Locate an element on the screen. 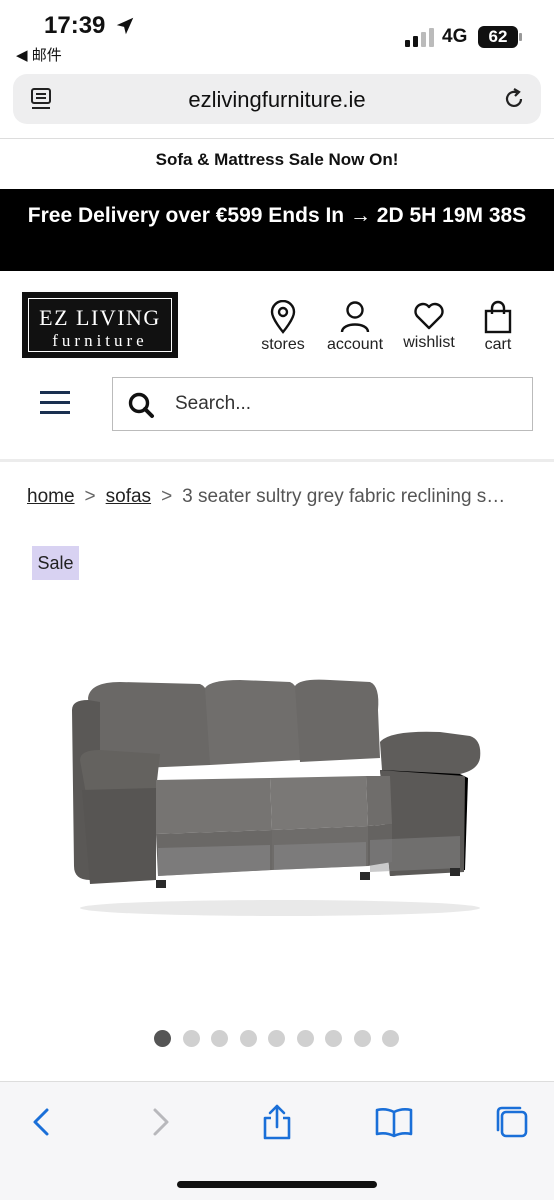 Image resolution: width=554 pixels, height=1200 pixels. site-logo: EZ LIVING furniture is located at coordinates (100, 325).